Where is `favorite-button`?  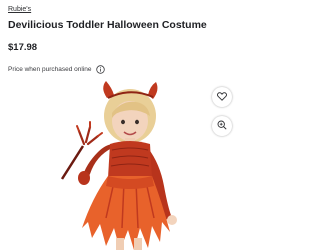
favorite-button is located at coordinates (222, 97).